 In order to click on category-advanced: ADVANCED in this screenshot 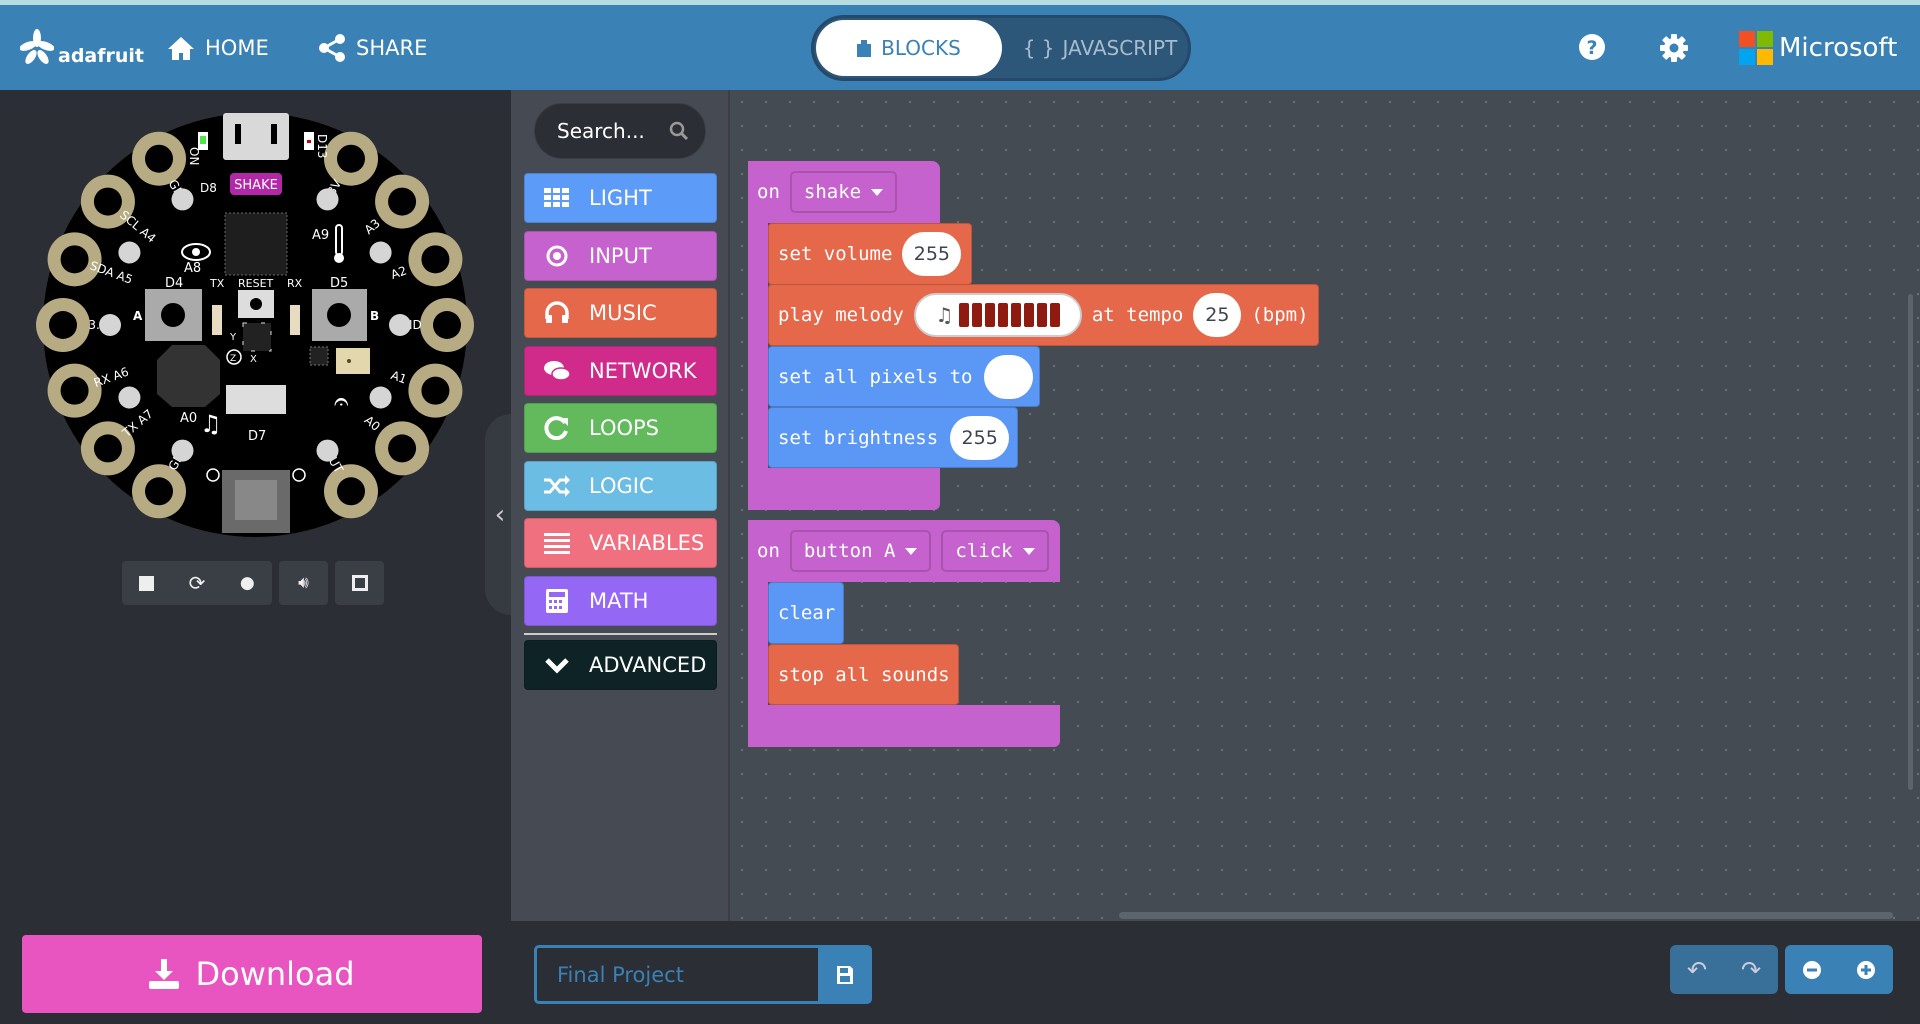, I will do `click(620, 665)`.